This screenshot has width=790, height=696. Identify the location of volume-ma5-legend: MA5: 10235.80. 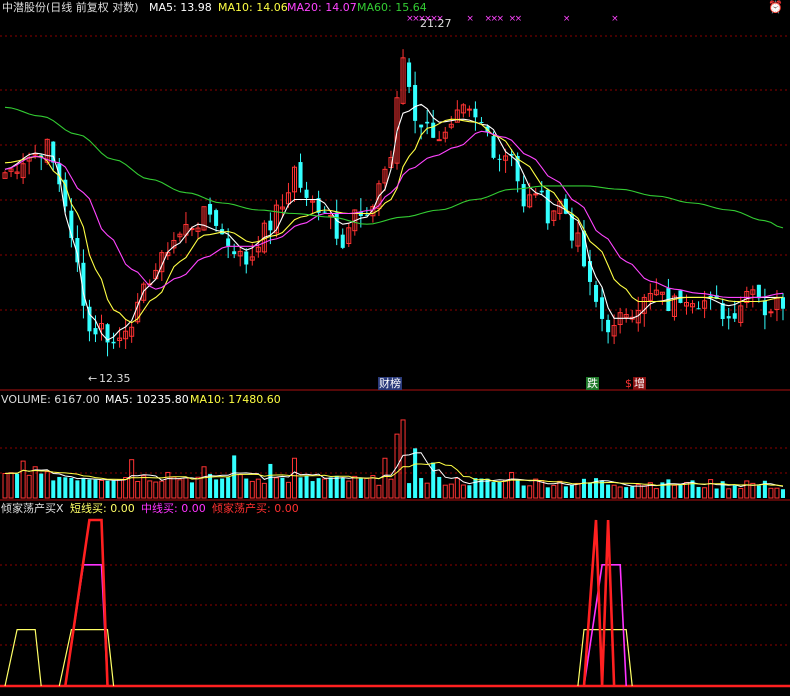
(147, 399).